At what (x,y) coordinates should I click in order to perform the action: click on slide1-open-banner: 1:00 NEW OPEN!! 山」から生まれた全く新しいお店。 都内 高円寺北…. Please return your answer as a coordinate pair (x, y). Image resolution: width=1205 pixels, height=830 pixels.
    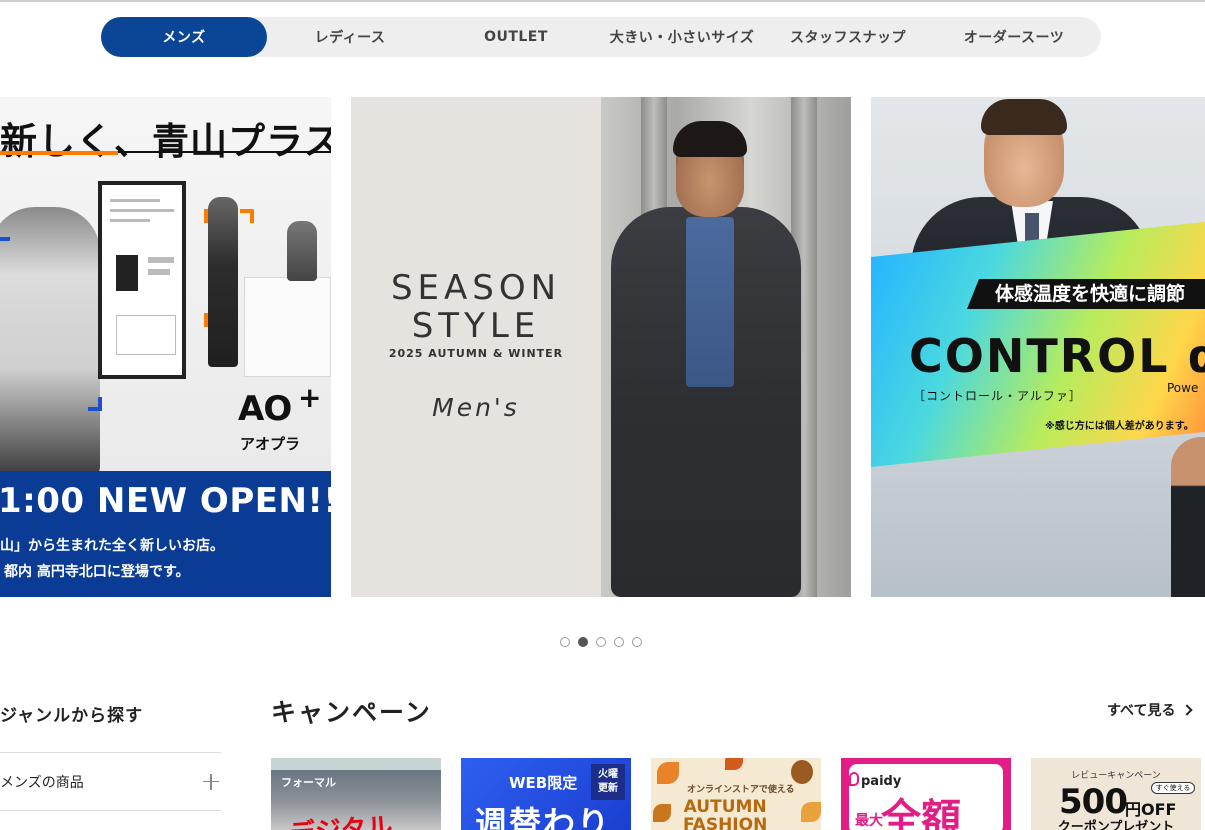
    Looking at the image, I should click on (165, 534).